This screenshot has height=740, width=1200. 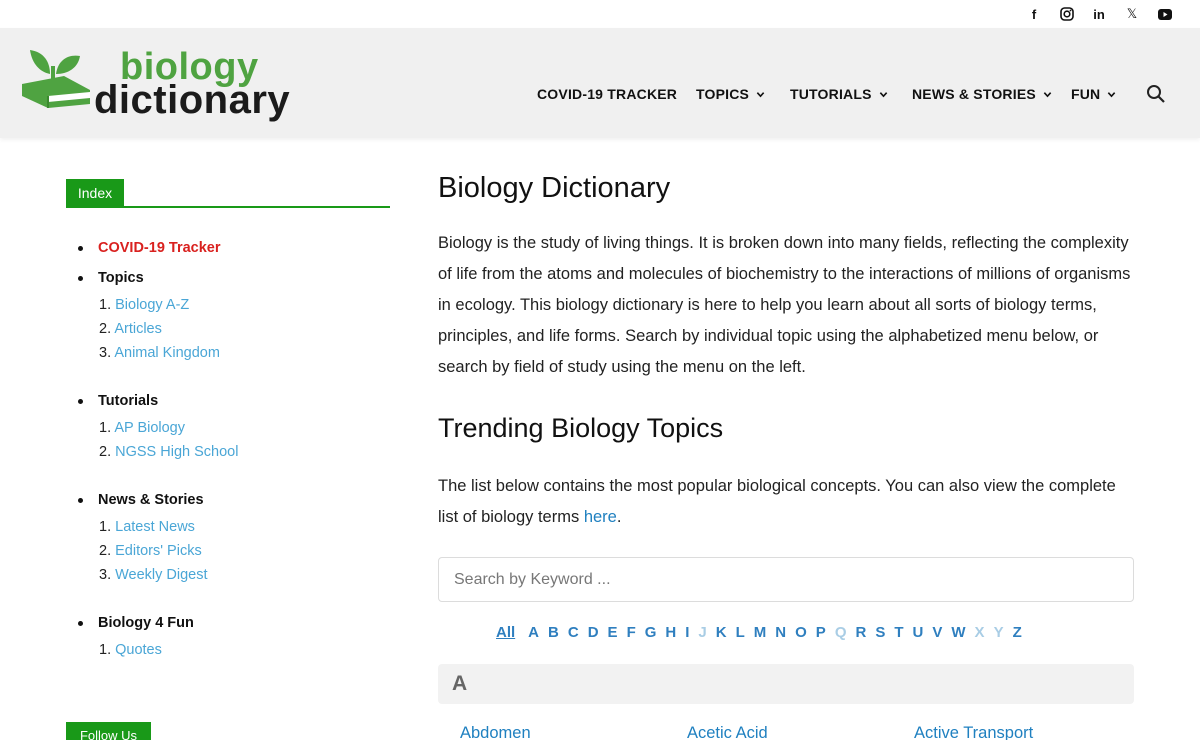 What do you see at coordinates (840, 632) in the screenshot?
I see `alphabet-letter-q: Q` at bounding box center [840, 632].